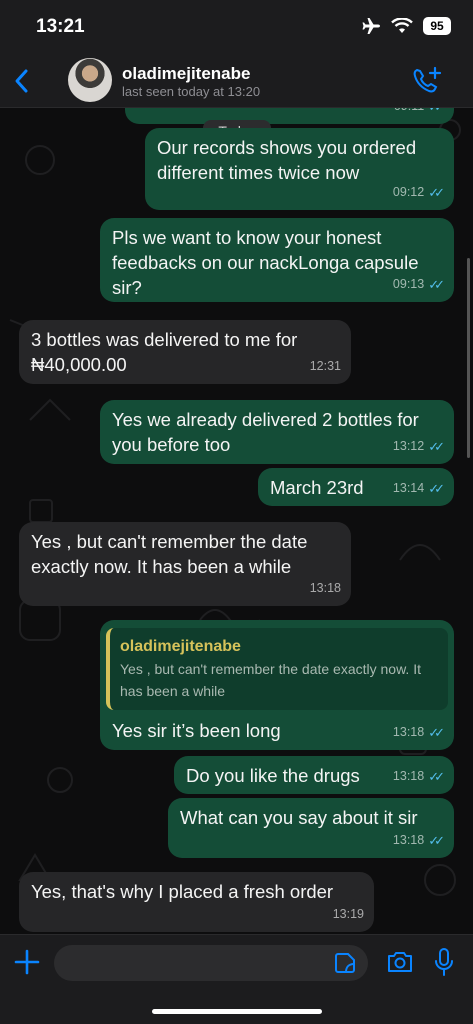  I want to click on message-input-bar, so click(236, 979).